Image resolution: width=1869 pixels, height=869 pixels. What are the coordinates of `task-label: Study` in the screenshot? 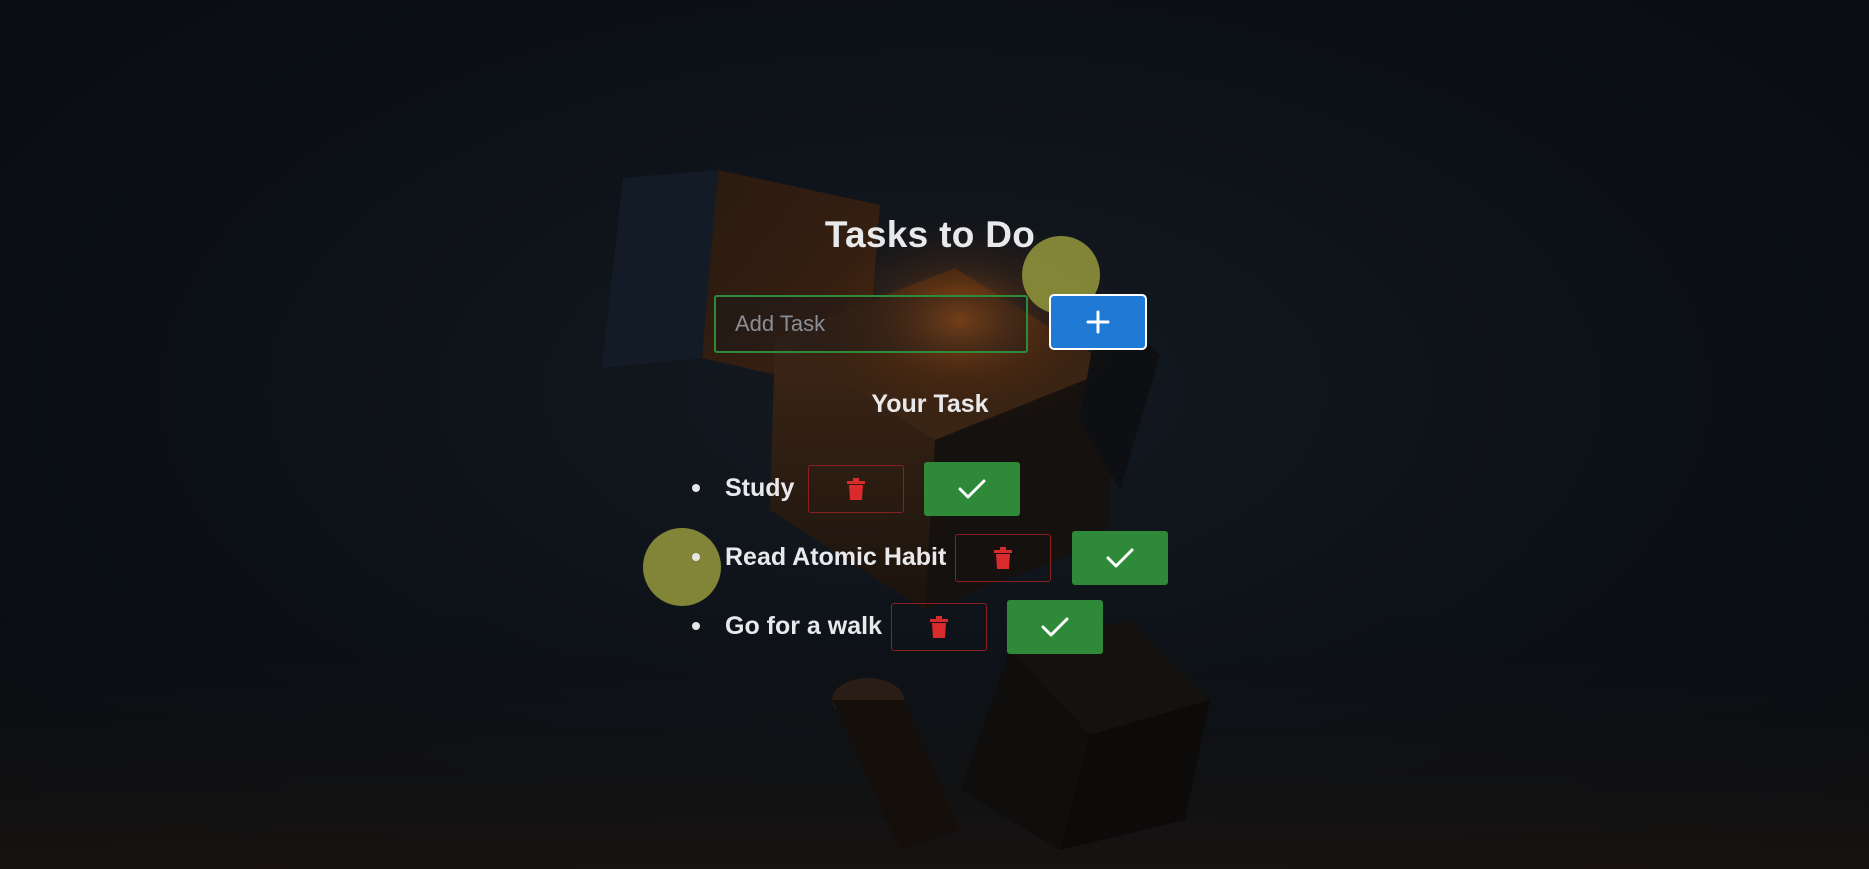 It's located at (760, 487).